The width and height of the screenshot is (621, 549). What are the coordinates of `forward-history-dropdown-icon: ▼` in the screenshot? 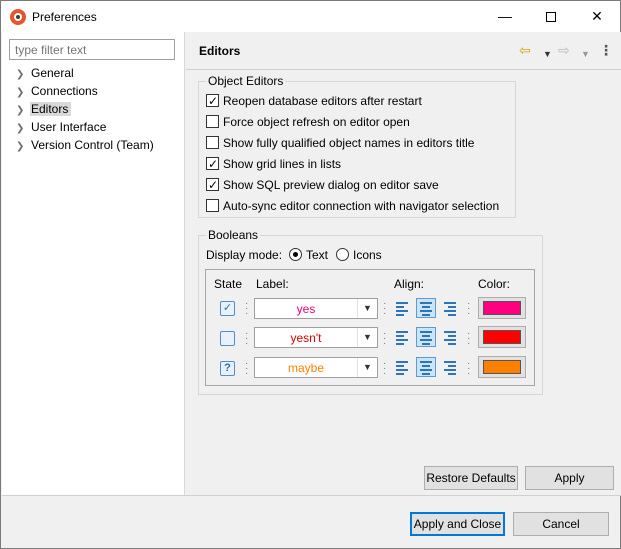 It's located at (585, 54).